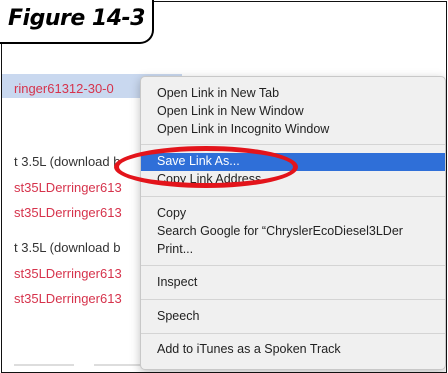 The width and height of the screenshot is (448, 373). I want to click on menu-item-open-incognito: Open Link in Incognito Window, so click(293, 130).